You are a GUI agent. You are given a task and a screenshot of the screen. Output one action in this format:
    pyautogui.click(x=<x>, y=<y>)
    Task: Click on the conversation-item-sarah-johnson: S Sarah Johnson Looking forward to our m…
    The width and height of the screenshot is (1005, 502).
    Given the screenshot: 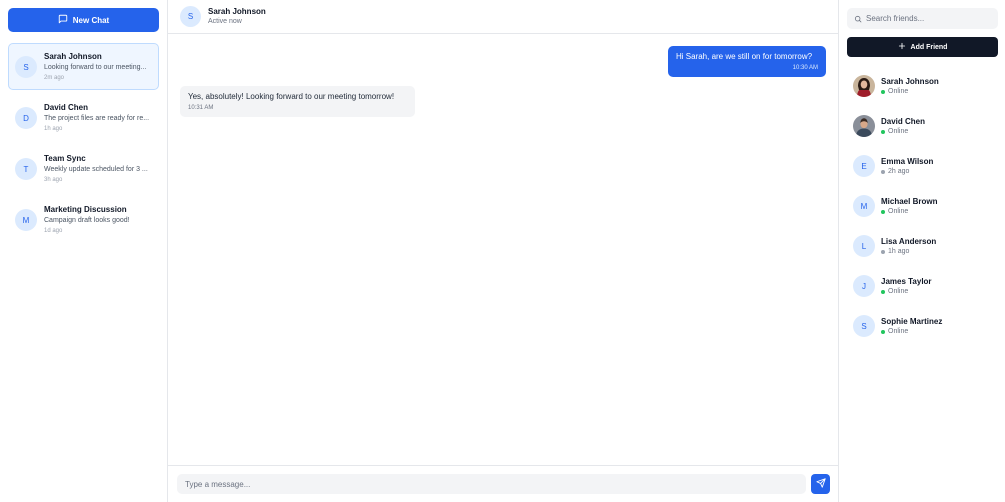 What is the action you would take?
    pyautogui.click(x=83, y=66)
    